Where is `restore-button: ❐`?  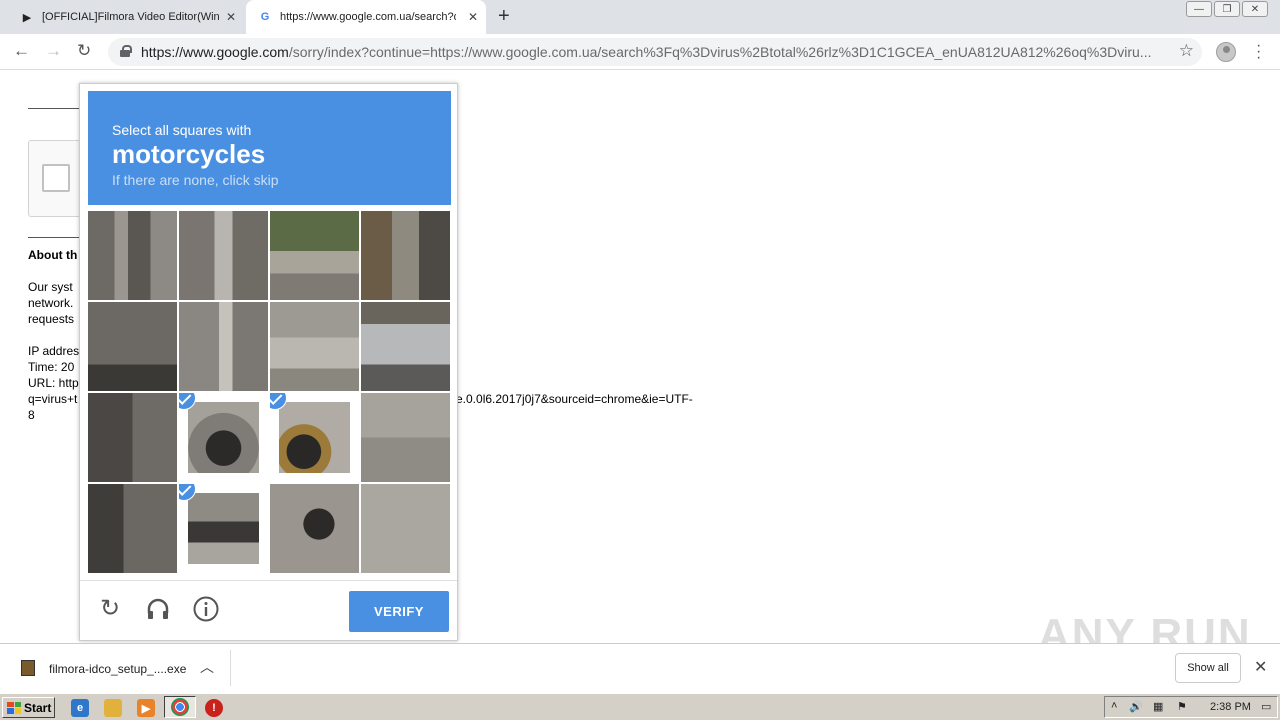 restore-button: ❐ is located at coordinates (1227, 9).